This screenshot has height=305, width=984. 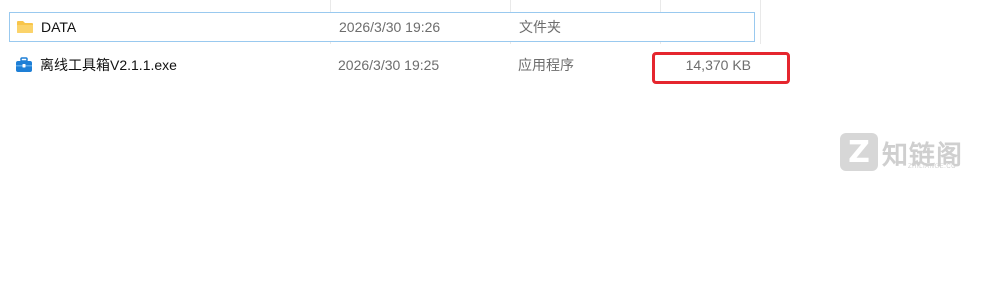 What do you see at coordinates (859, 152) in the screenshot?
I see `watermark-logo-icon: Z` at bounding box center [859, 152].